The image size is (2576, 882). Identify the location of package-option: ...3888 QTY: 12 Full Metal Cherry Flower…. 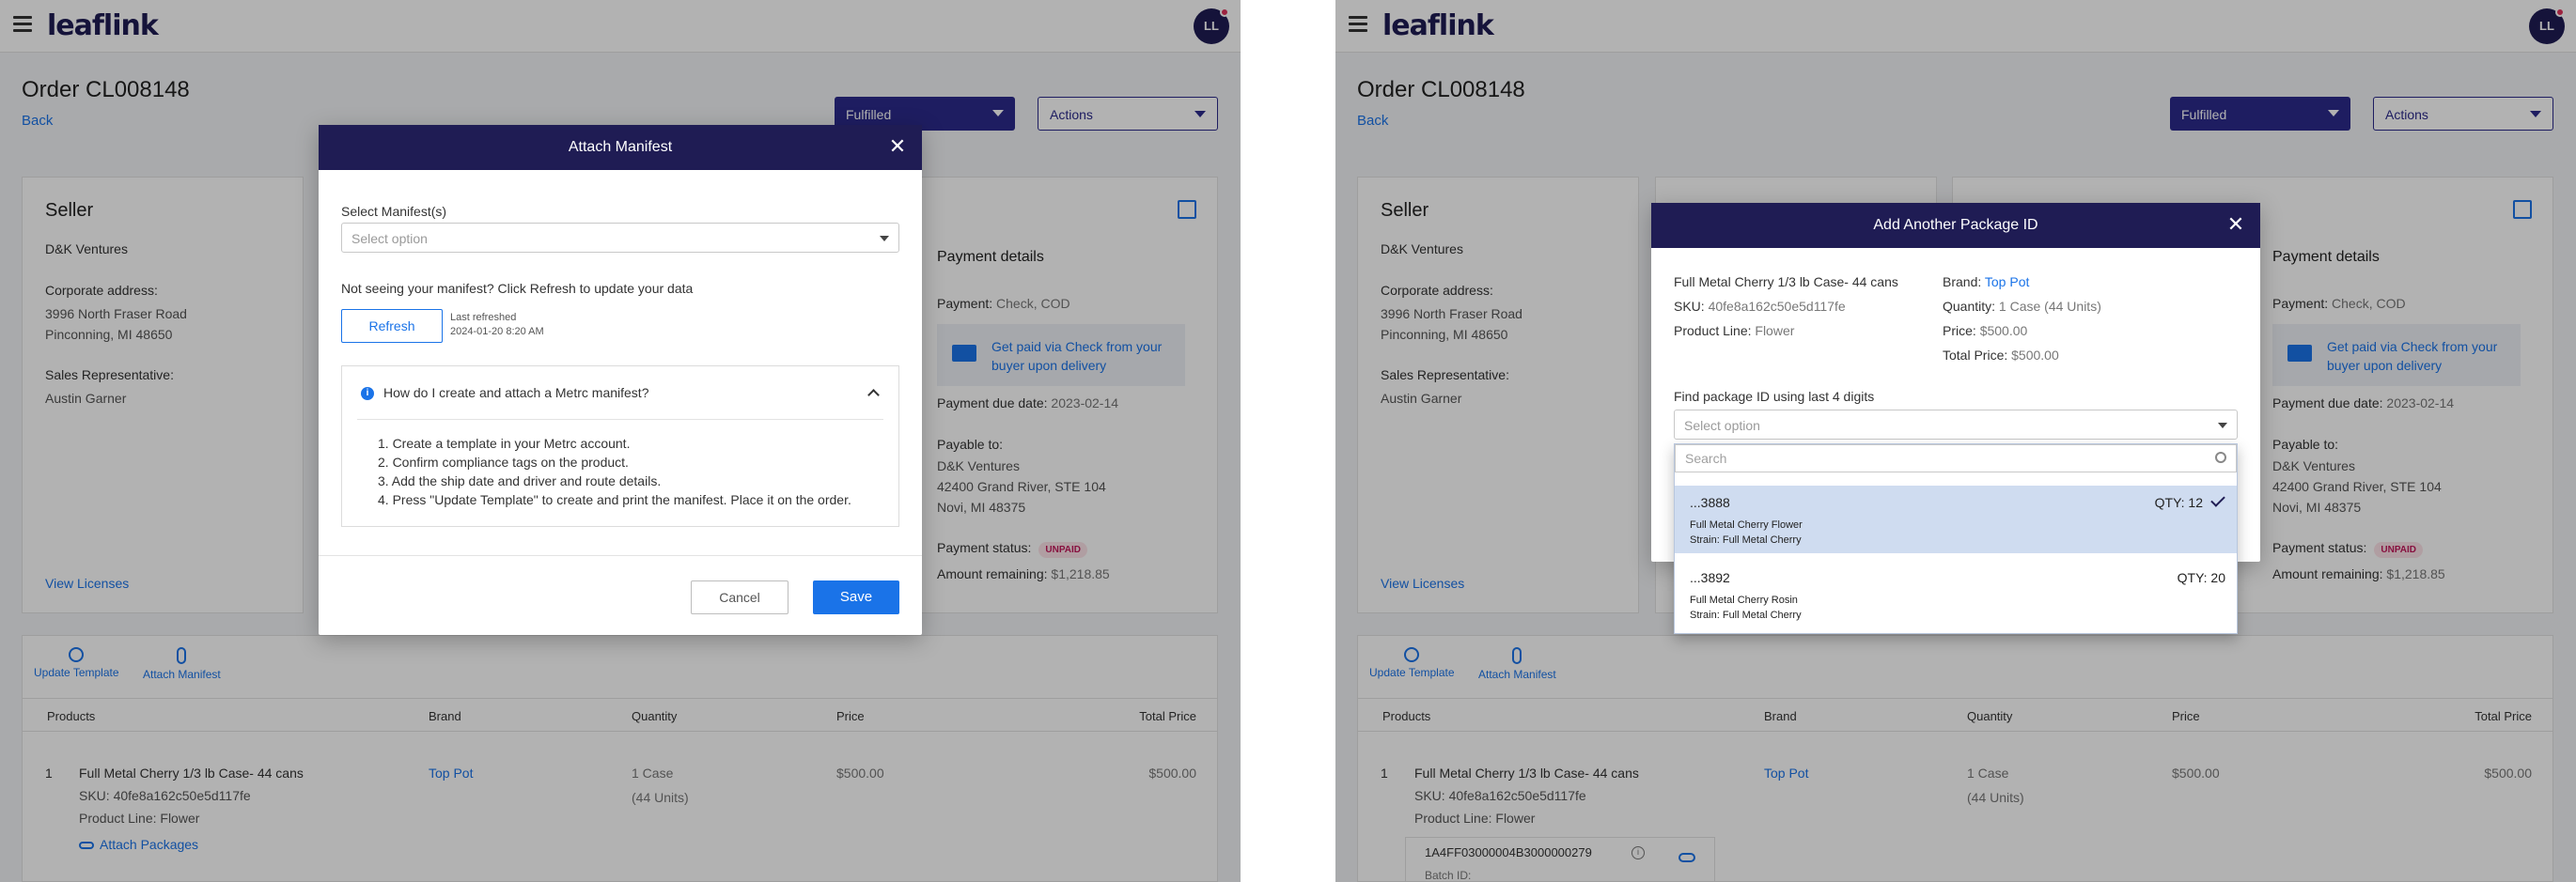
(1956, 519).